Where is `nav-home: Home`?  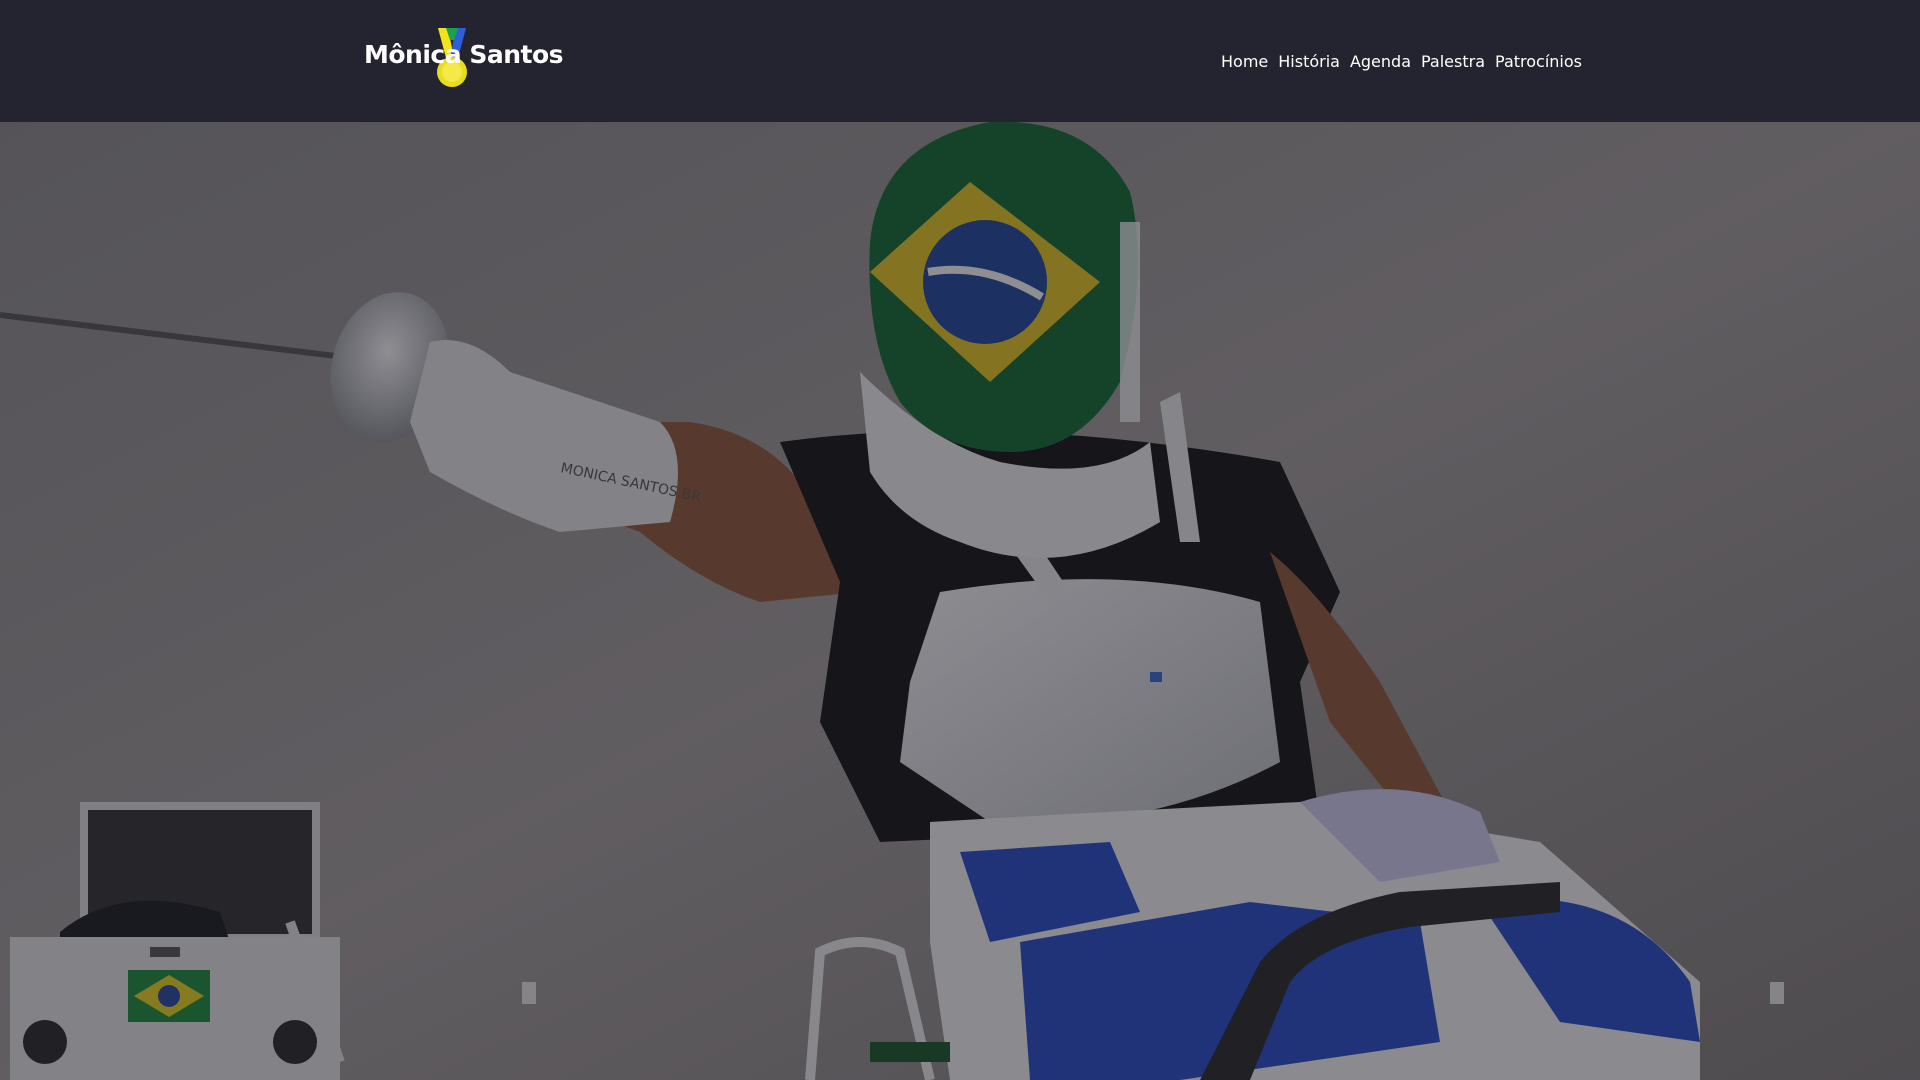 nav-home: Home is located at coordinates (1244, 61).